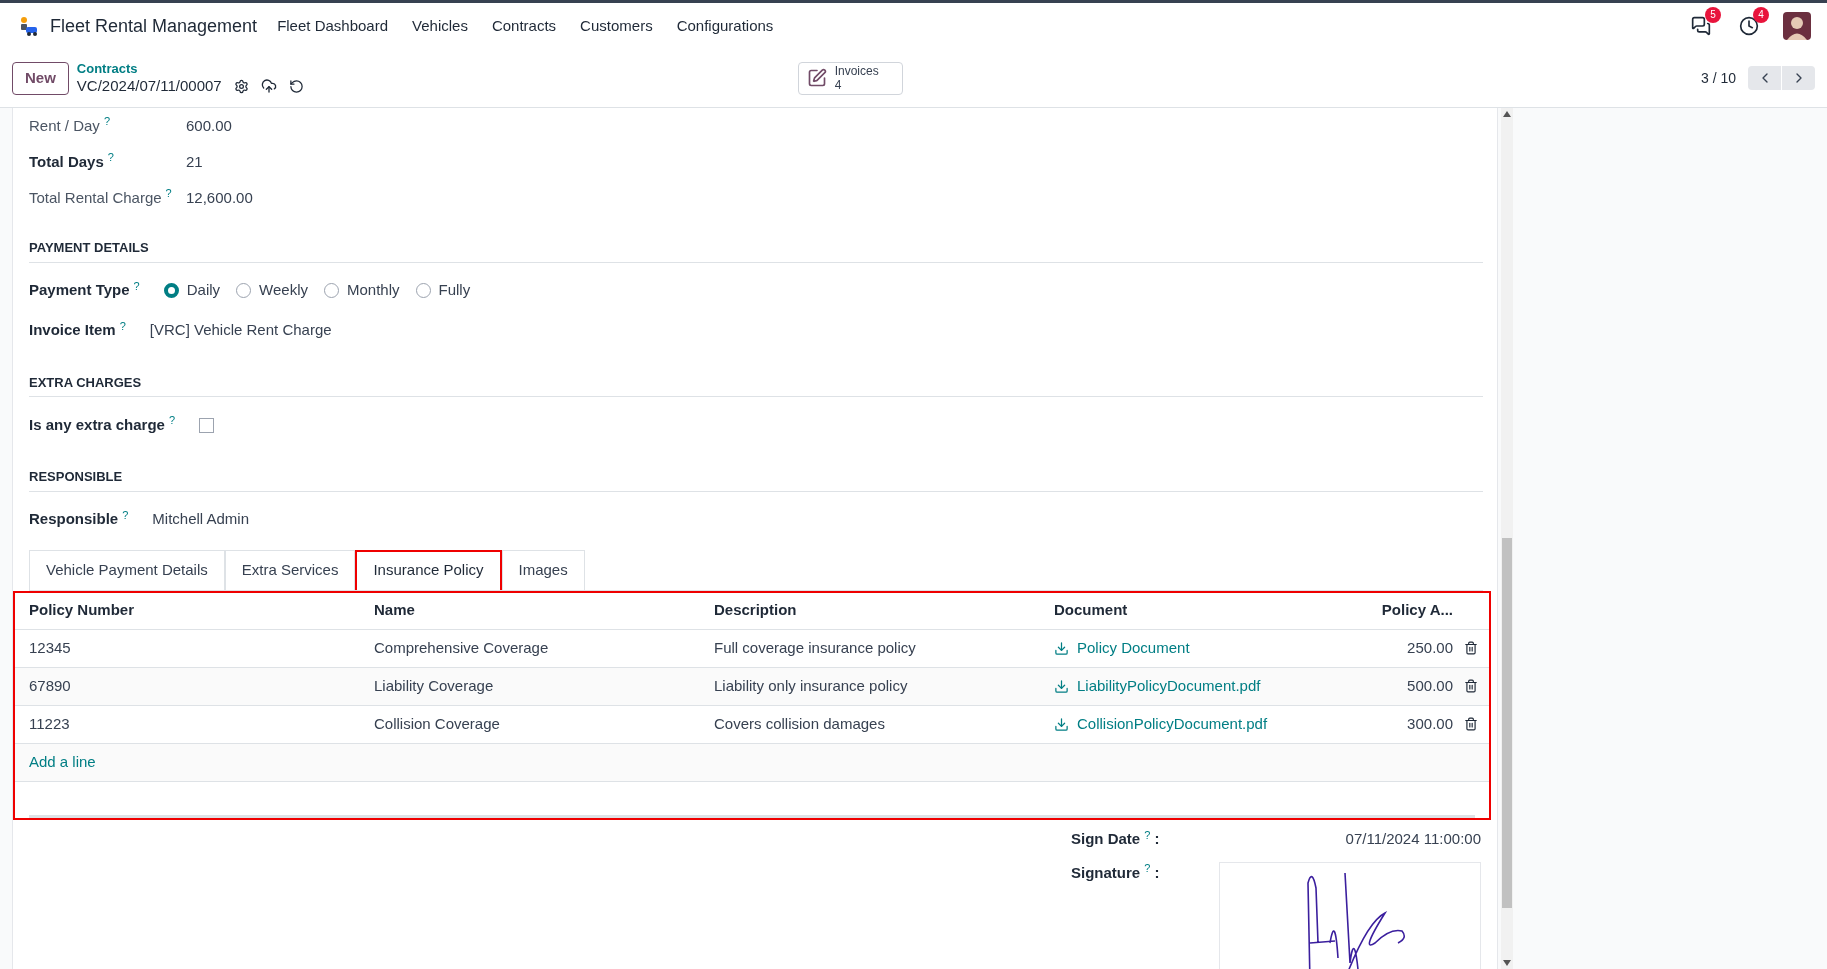 This screenshot has height=969, width=1827. What do you see at coordinates (154, 26) in the screenshot?
I see `app-title: Fleet Rental Management` at bounding box center [154, 26].